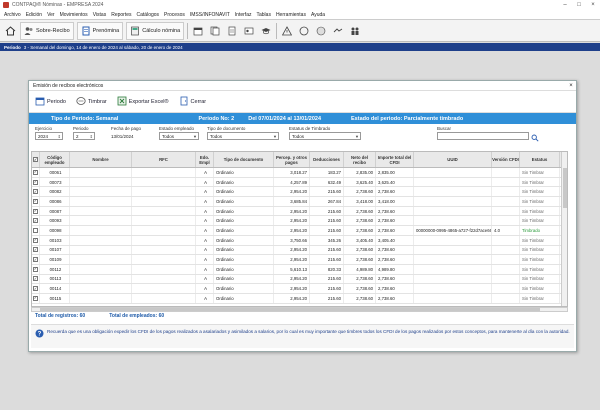  I want to click on dialog-close-icon: ×, so click(571, 86).